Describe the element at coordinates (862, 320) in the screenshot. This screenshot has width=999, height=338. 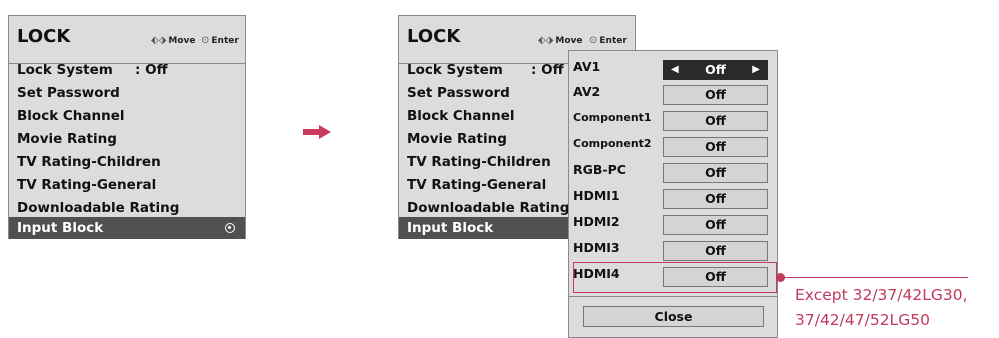
I see `note-line-2: 37/42/47/52LG50` at that location.